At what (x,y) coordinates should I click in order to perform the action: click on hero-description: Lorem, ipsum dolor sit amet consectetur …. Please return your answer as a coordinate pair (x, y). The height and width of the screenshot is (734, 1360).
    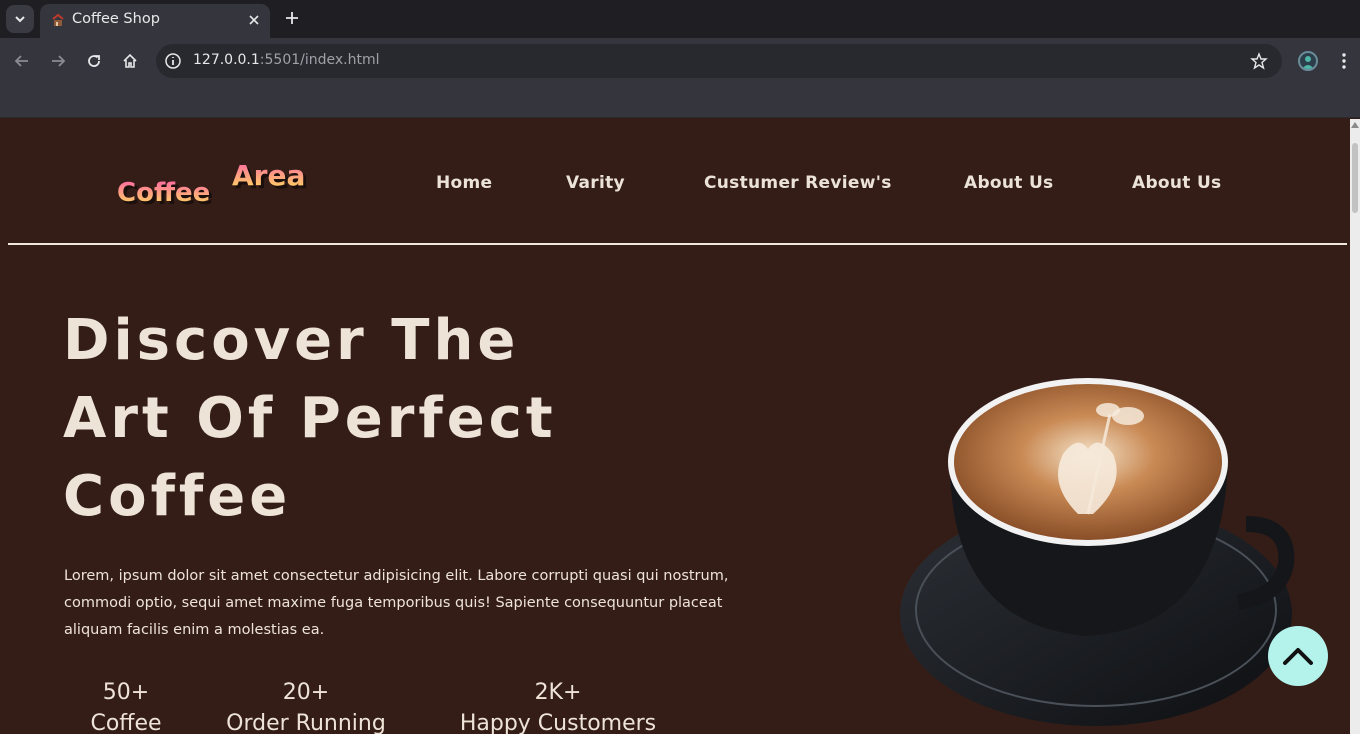
    Looking at the image, I should click on (396, 603).